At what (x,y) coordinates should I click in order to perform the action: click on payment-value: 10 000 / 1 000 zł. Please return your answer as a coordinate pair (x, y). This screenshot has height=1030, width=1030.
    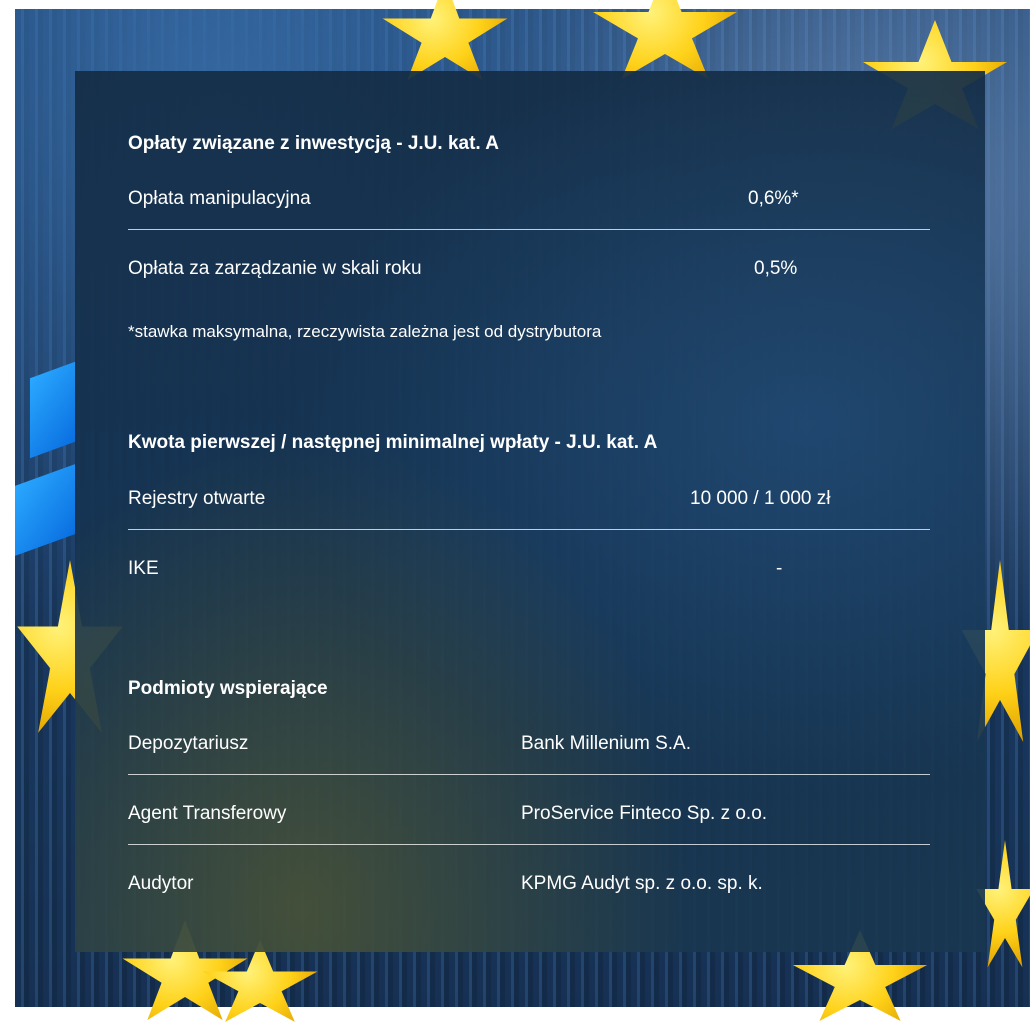
    Looking at the image, I should click on (760, 498).